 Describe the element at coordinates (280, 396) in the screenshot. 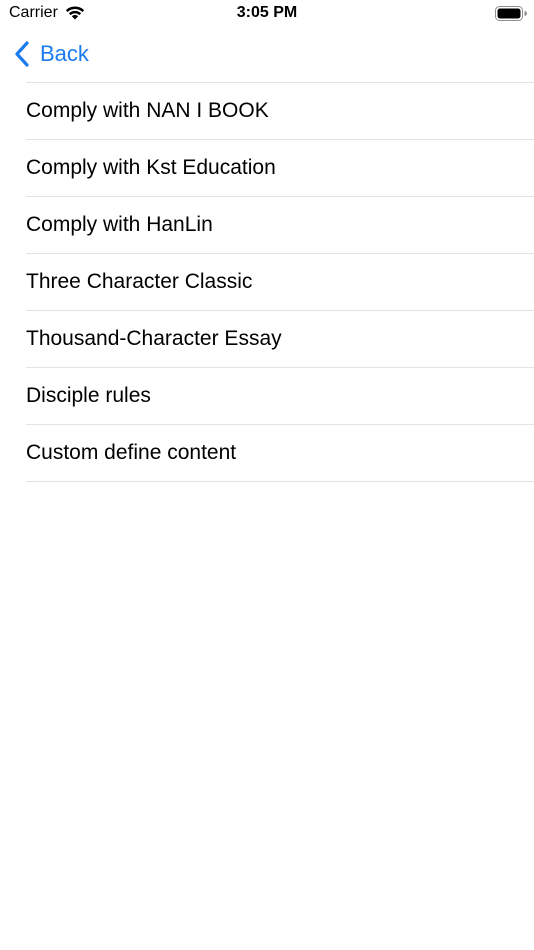

I see `list-item-disciple-rules: Disciple rules` at that location.